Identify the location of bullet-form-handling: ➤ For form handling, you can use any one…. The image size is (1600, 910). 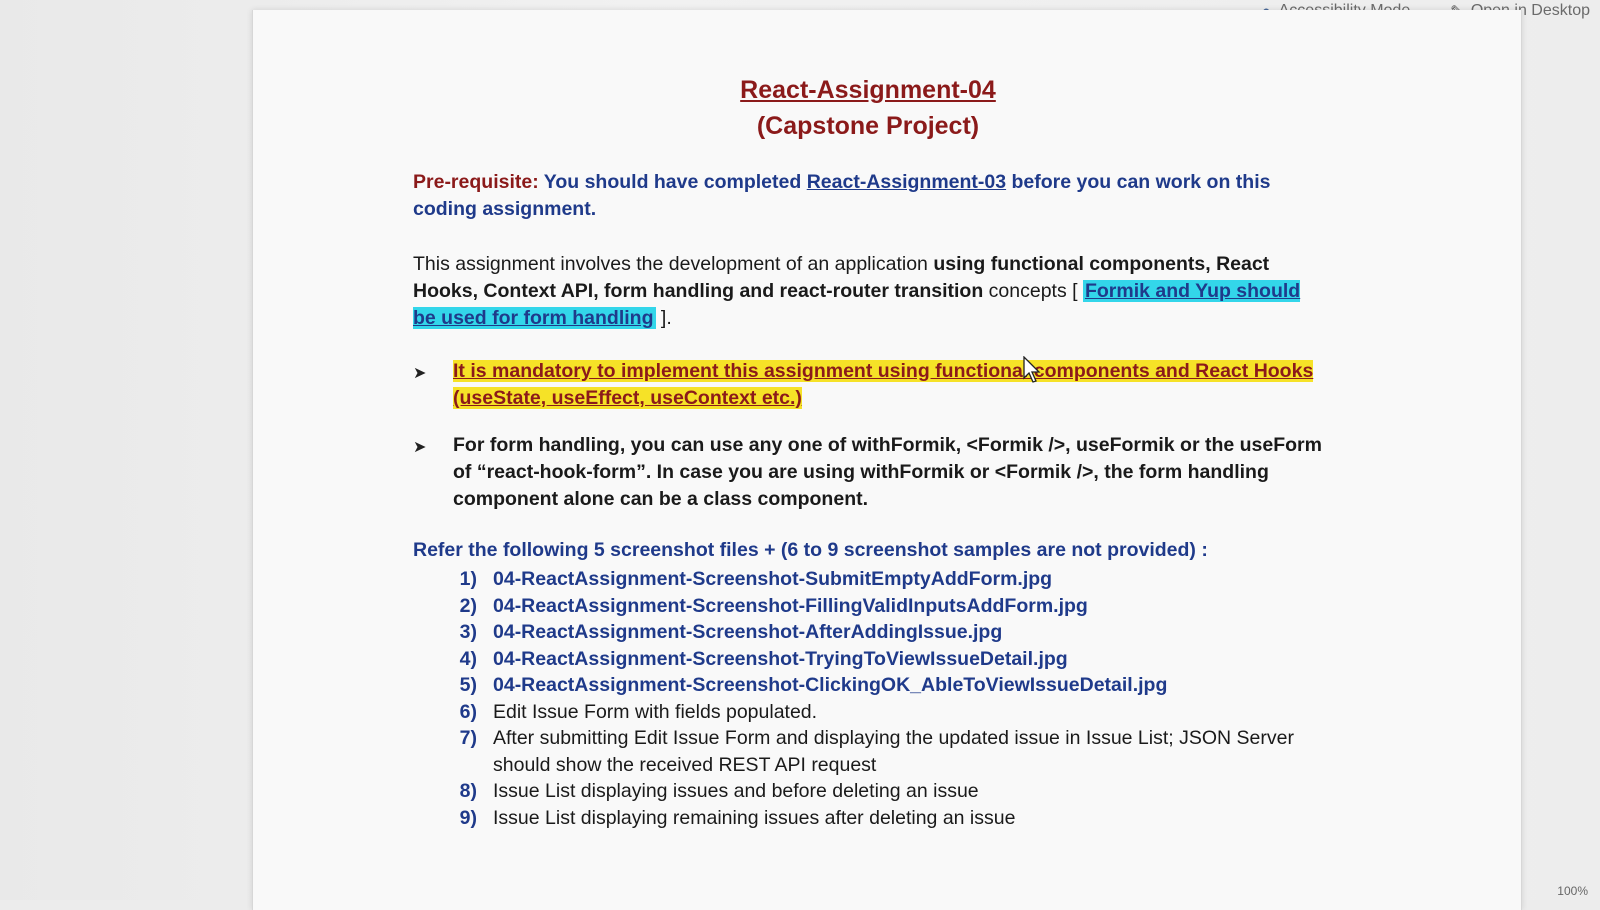
(868, 472).